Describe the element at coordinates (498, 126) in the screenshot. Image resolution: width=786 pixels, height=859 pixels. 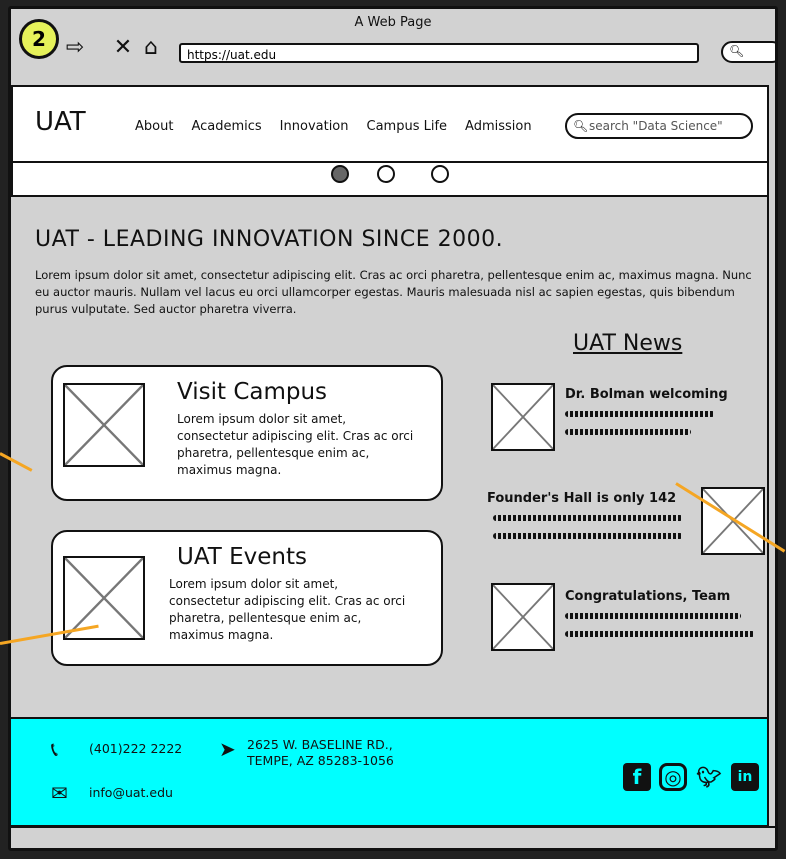
I see `nav-admission: Admission` at that location.